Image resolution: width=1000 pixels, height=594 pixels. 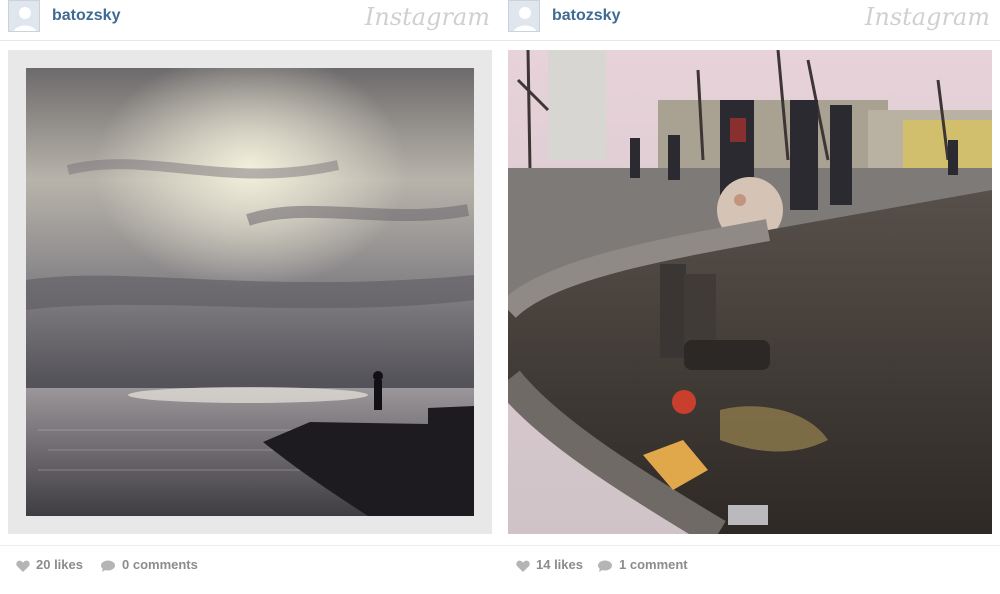 I want to click on likes-label: 14 likes, so click(x=559, y=564).